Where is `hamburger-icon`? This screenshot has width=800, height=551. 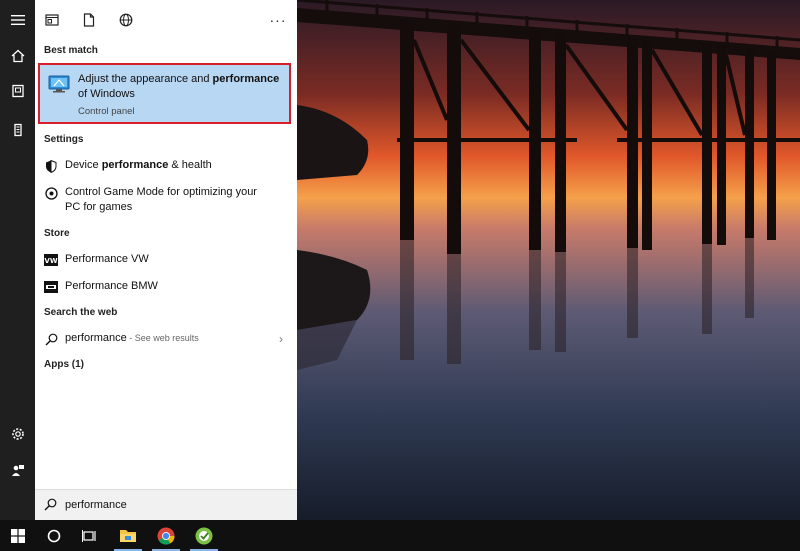 hamburger-icon is located at coordinates (17, 20).